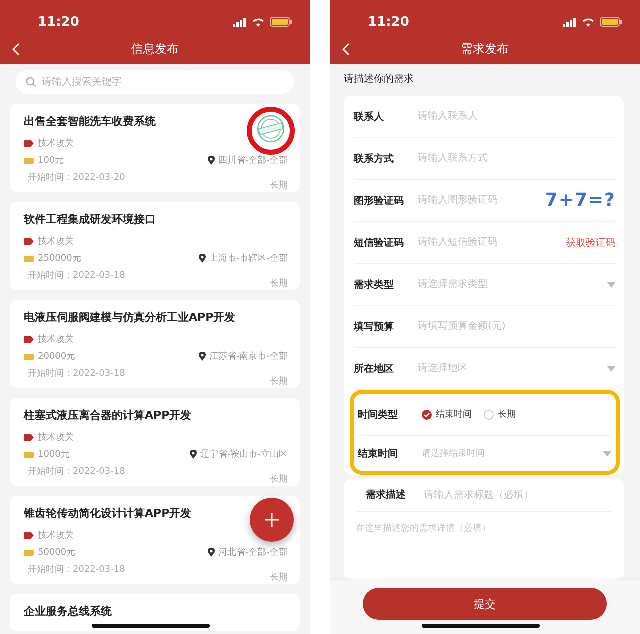 The height and width of the screenshot is (634, 640). Describe the element at coordinates (57, 357) in the screenshot. I see `listing-budget: 20000元` at that location.